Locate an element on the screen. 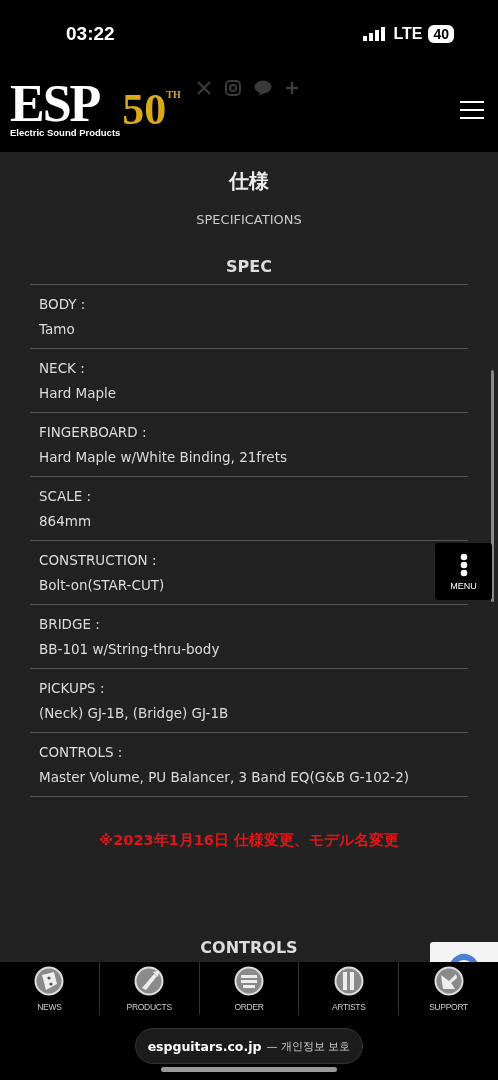 The image size is (498, 1080). x-icon is located at coordinates (204, 88).